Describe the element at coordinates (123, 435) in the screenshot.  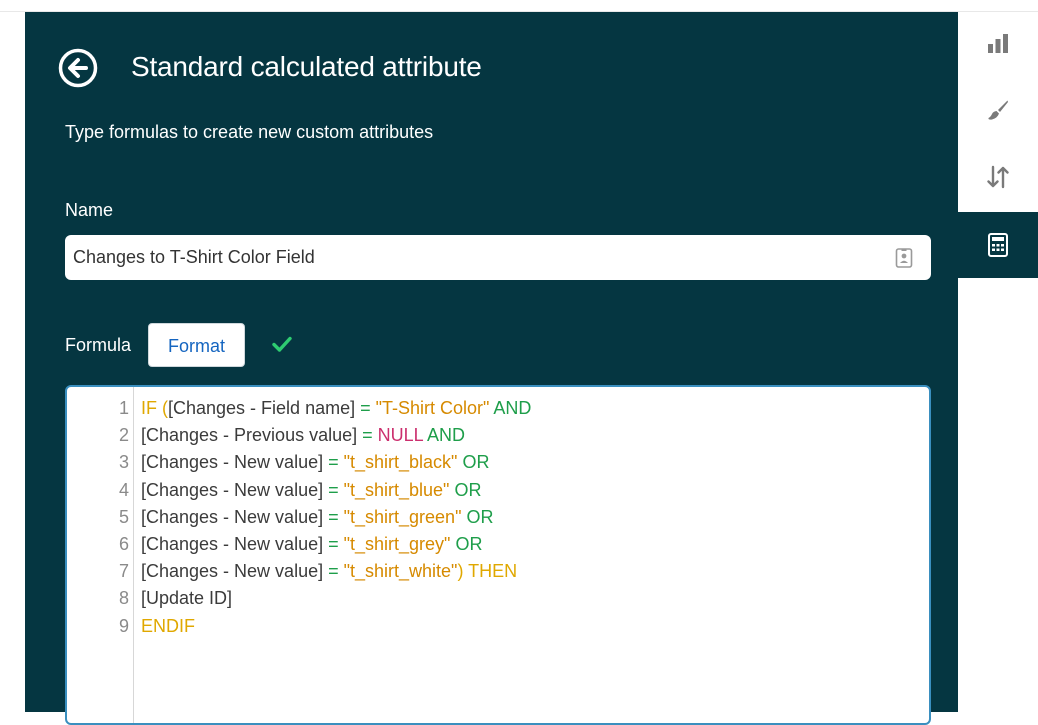
I see `line-number: 2` at that location.